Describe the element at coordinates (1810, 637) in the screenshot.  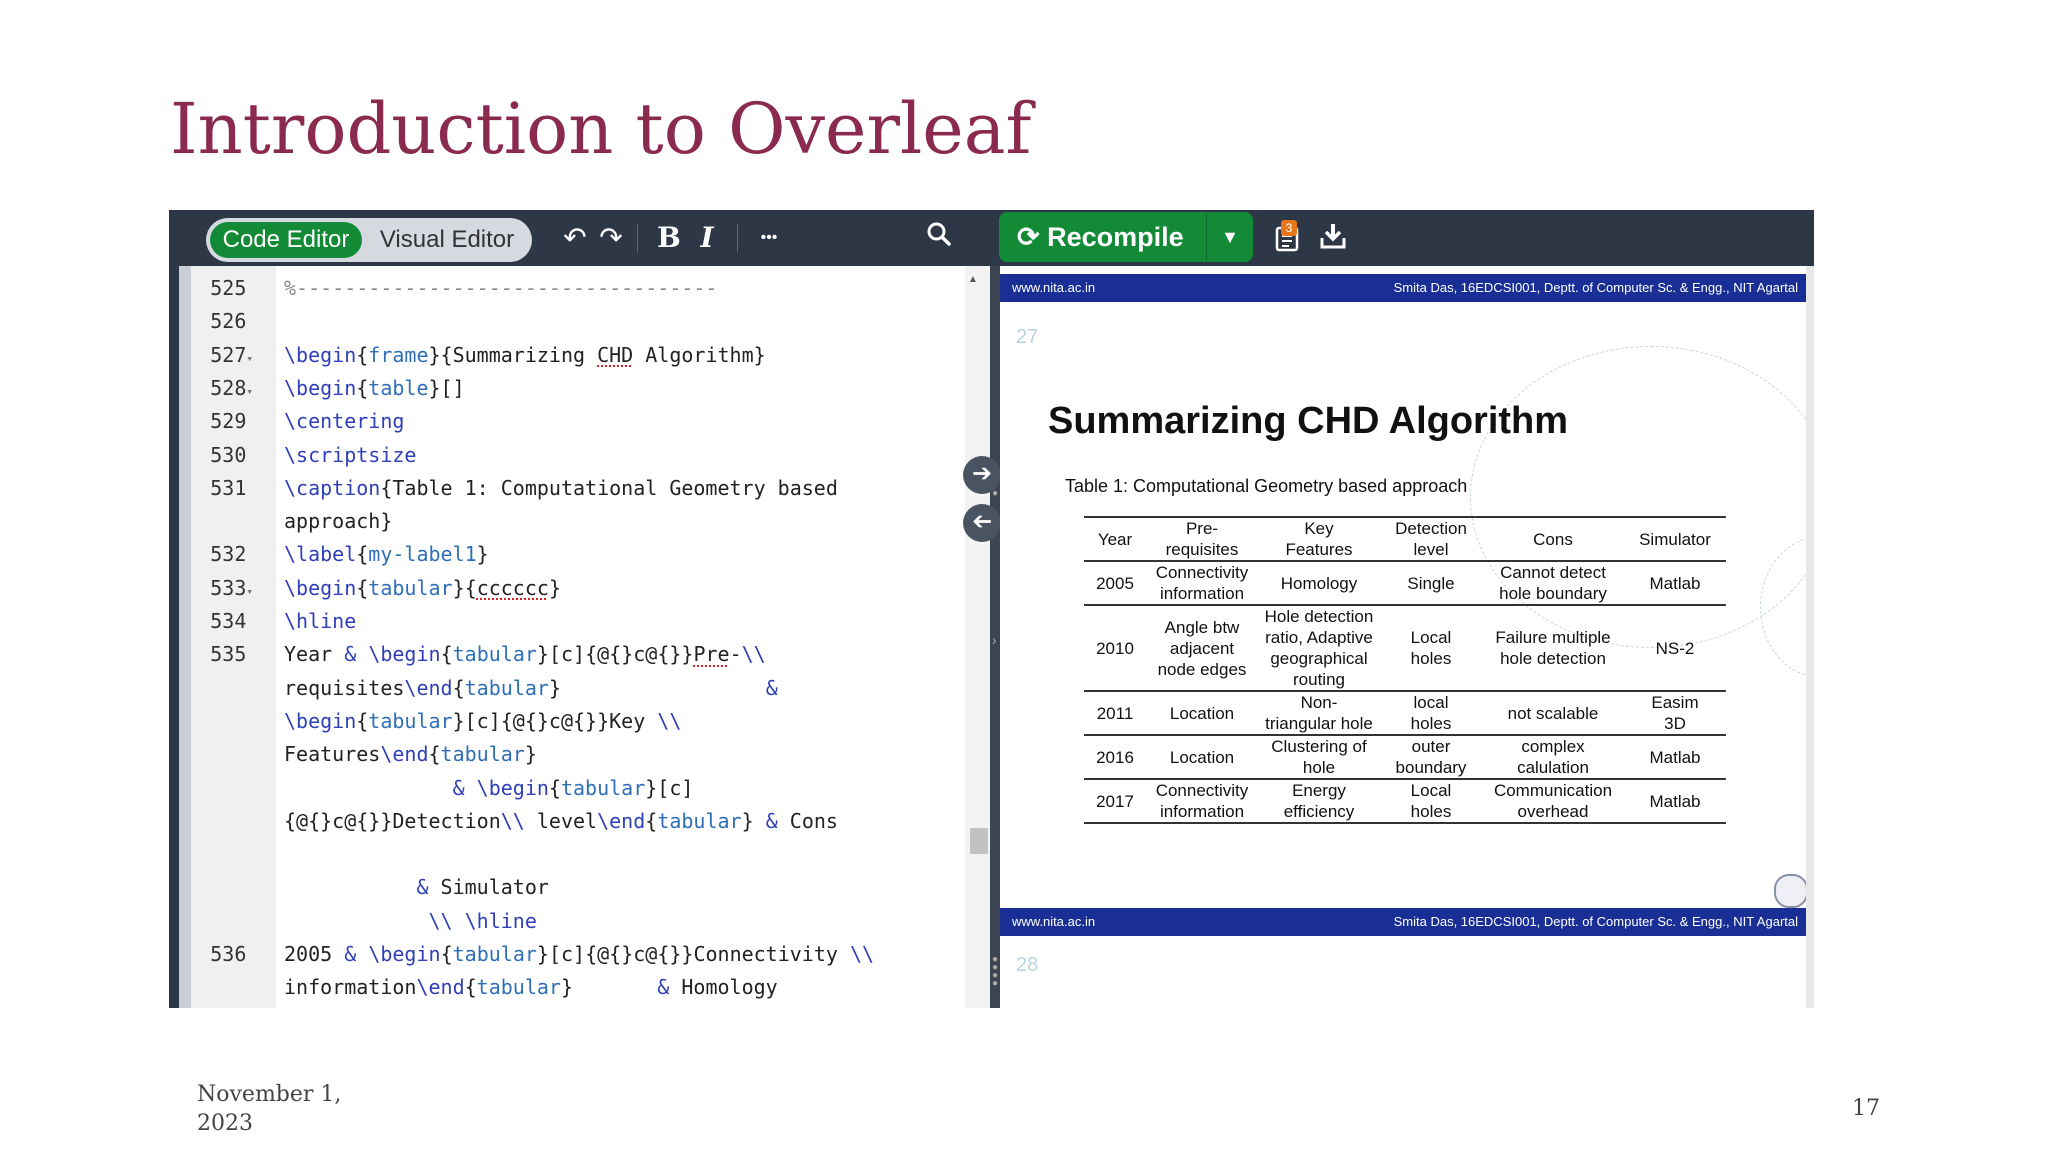
I see `pdf-scrollbar` at that location.